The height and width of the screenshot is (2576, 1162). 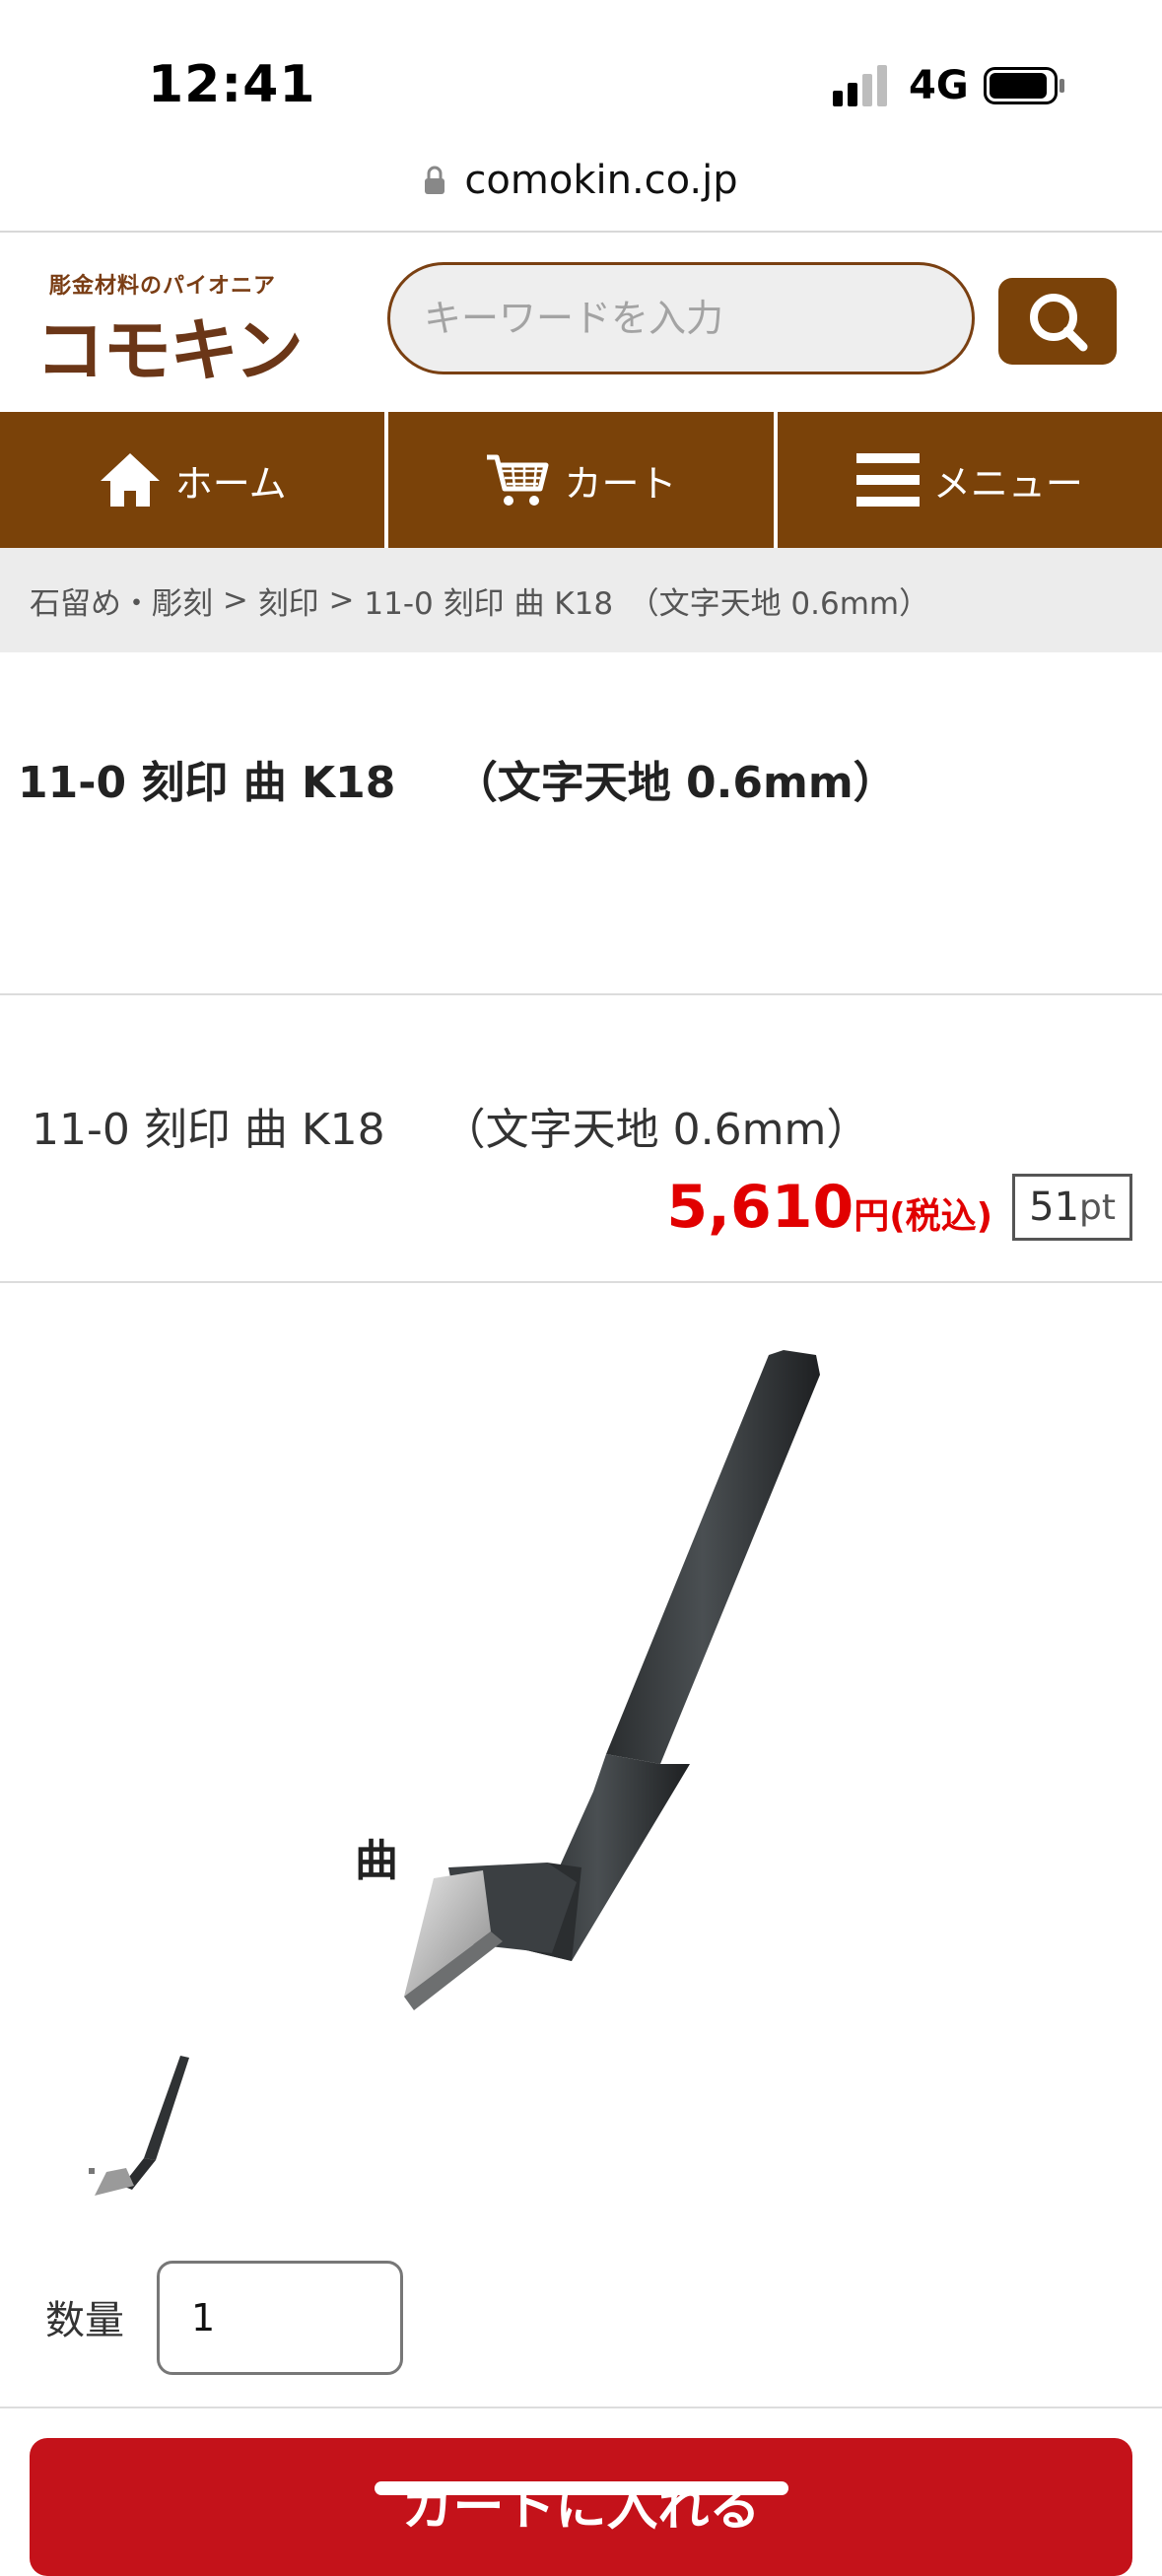 What do you see at coordinates (122, 600) in the screenshot?
I see `breadcrumb-item: 石留め・彫刻` at bounding box center [122, 600].